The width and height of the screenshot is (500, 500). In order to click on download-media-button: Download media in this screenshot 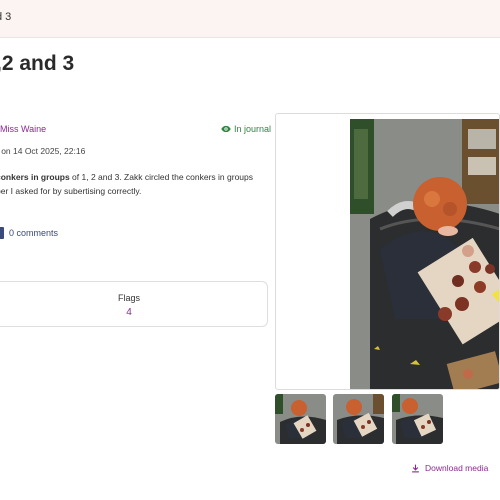, I will do `click(449, 468)`.